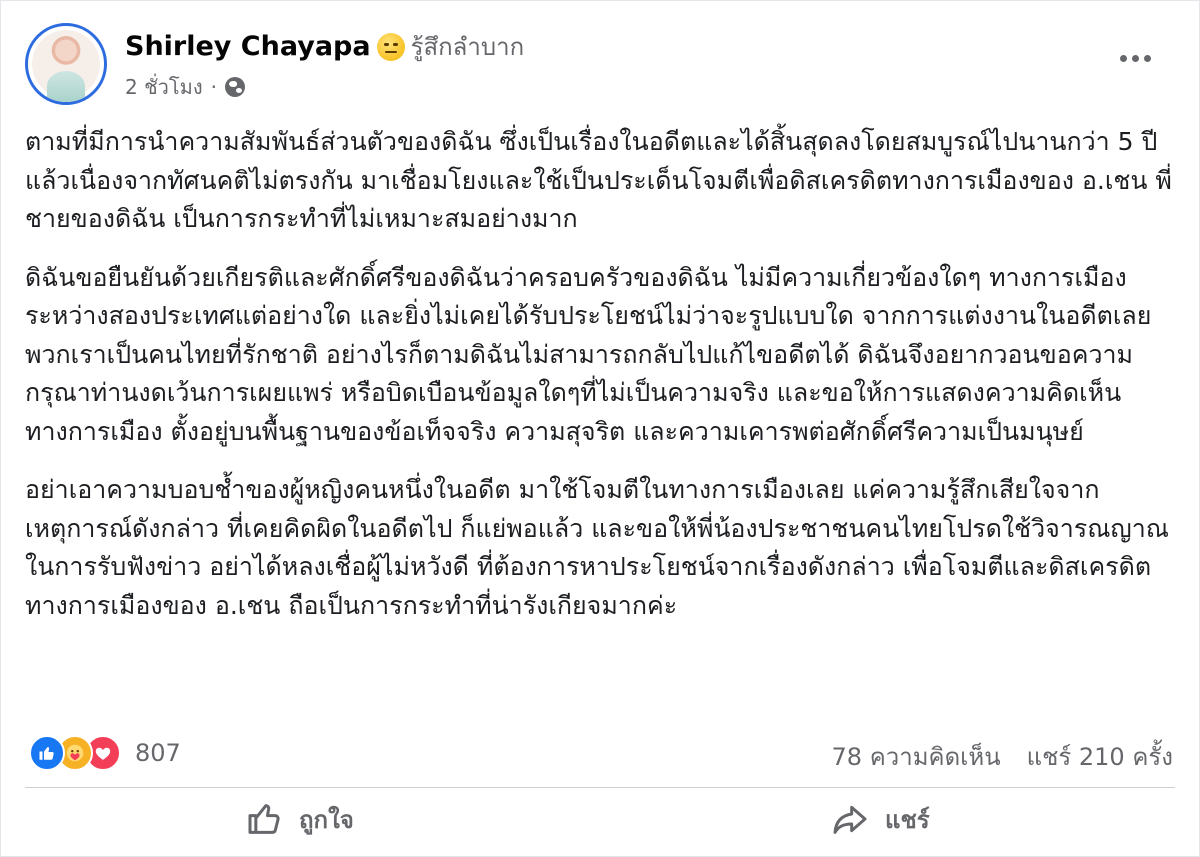  I want to click on share-count: แชร์ 210 ครั้ง, so click(1100, 756).